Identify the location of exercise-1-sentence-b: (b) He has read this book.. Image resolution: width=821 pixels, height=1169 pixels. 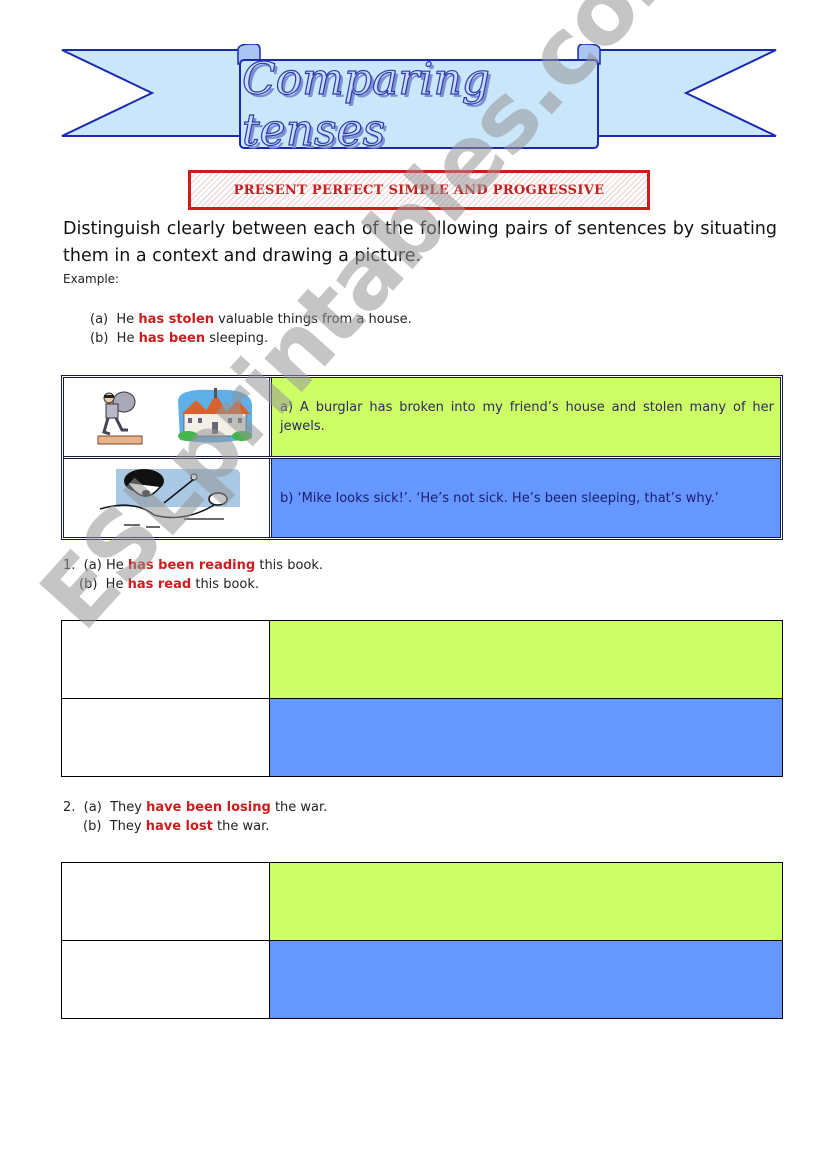
(193, 584).